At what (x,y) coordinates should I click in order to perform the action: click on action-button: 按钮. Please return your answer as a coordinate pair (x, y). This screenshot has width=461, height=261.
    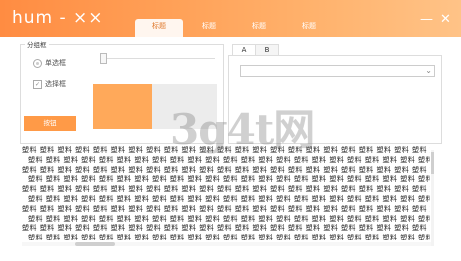
    Looking at the image, I should click on (50, 123).